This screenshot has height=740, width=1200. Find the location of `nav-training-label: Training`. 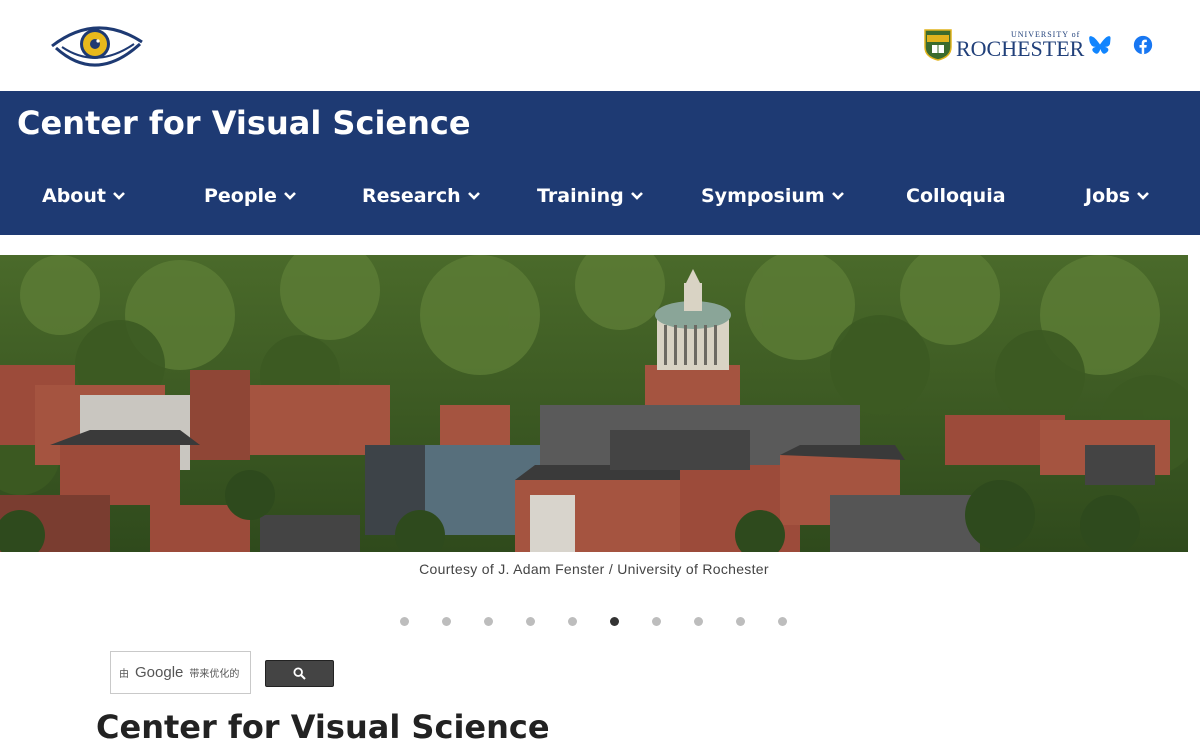

nav-training-label: Training is located at coordinates (580, 196).